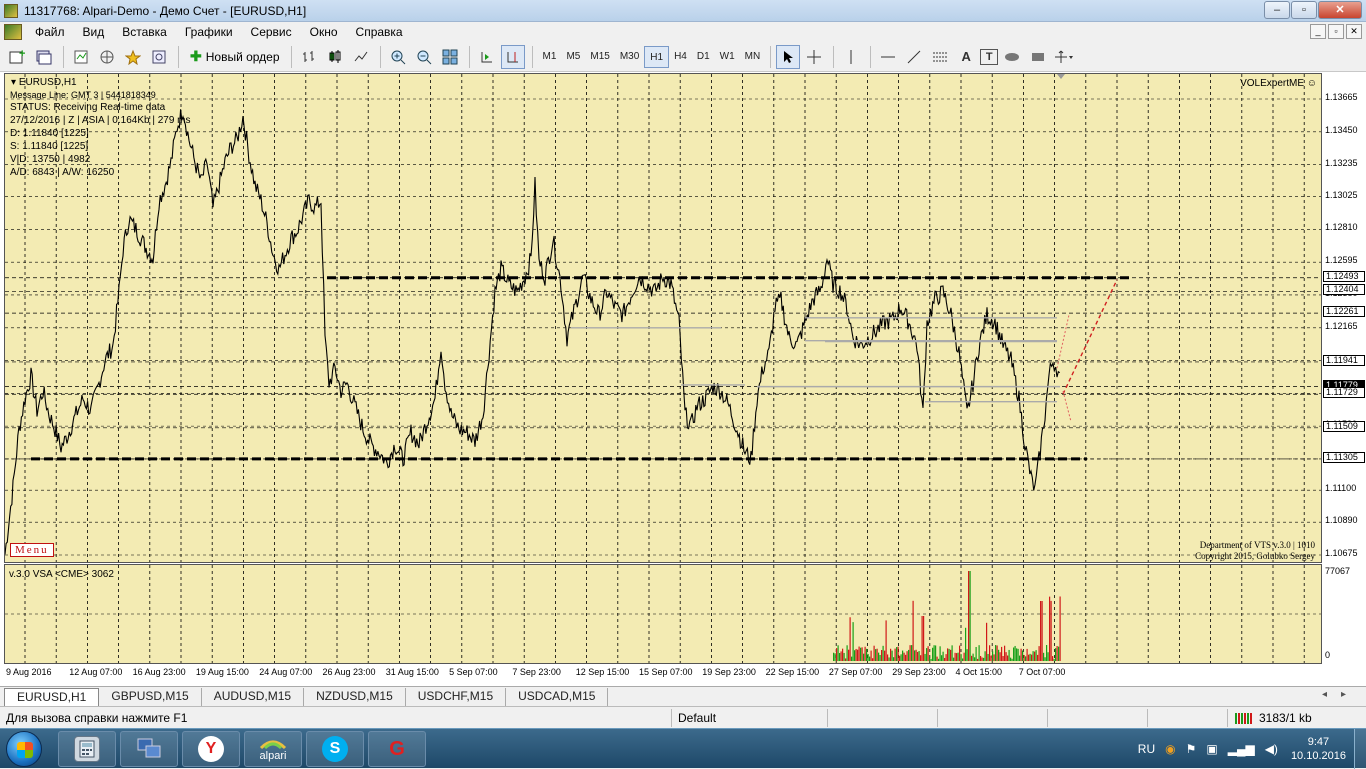 Image resolution: width=1366 pixels, height=769 pixels. What do you see at coordinates (44, 57) in the screenshot?
I see `profiles-icon` at bounding box center [44, 57].